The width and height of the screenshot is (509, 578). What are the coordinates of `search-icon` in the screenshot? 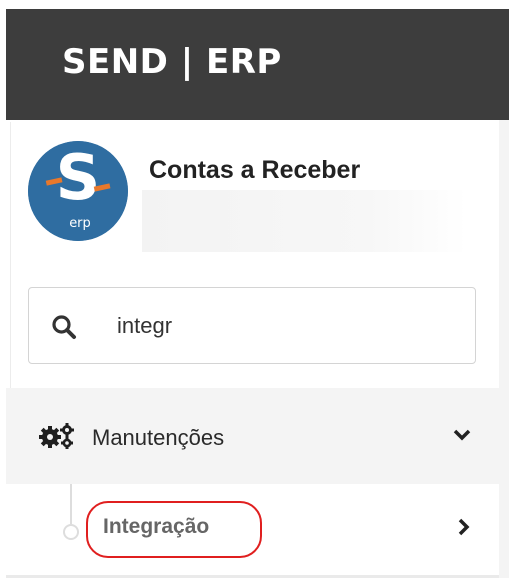 It's located at (64, 327).